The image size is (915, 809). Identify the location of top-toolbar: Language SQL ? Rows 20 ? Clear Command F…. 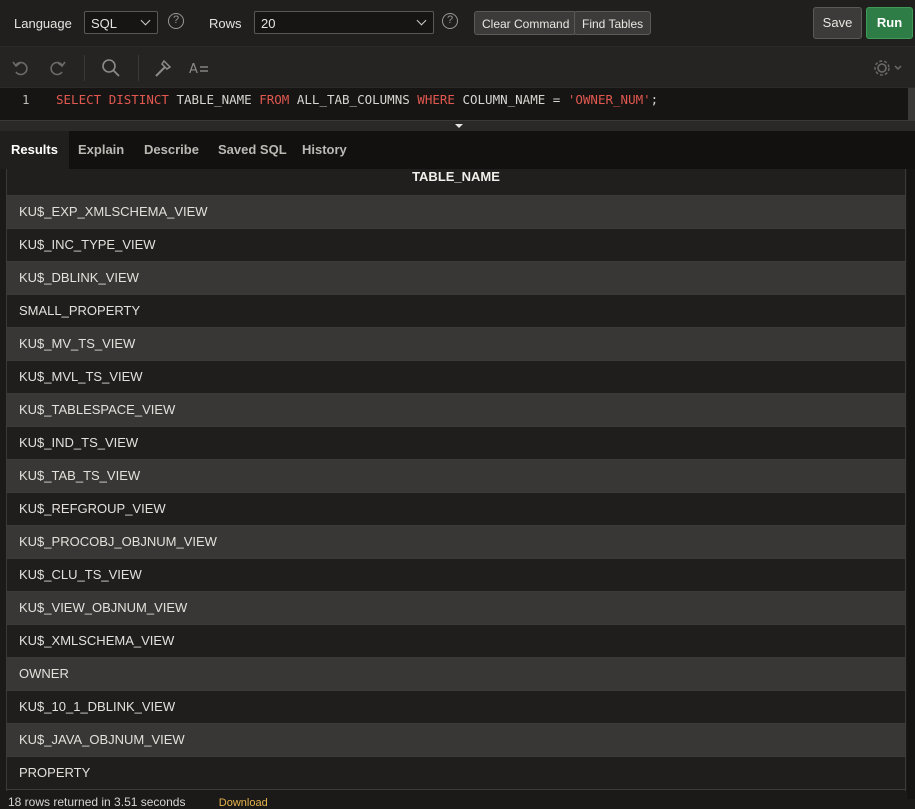
(457, 23).